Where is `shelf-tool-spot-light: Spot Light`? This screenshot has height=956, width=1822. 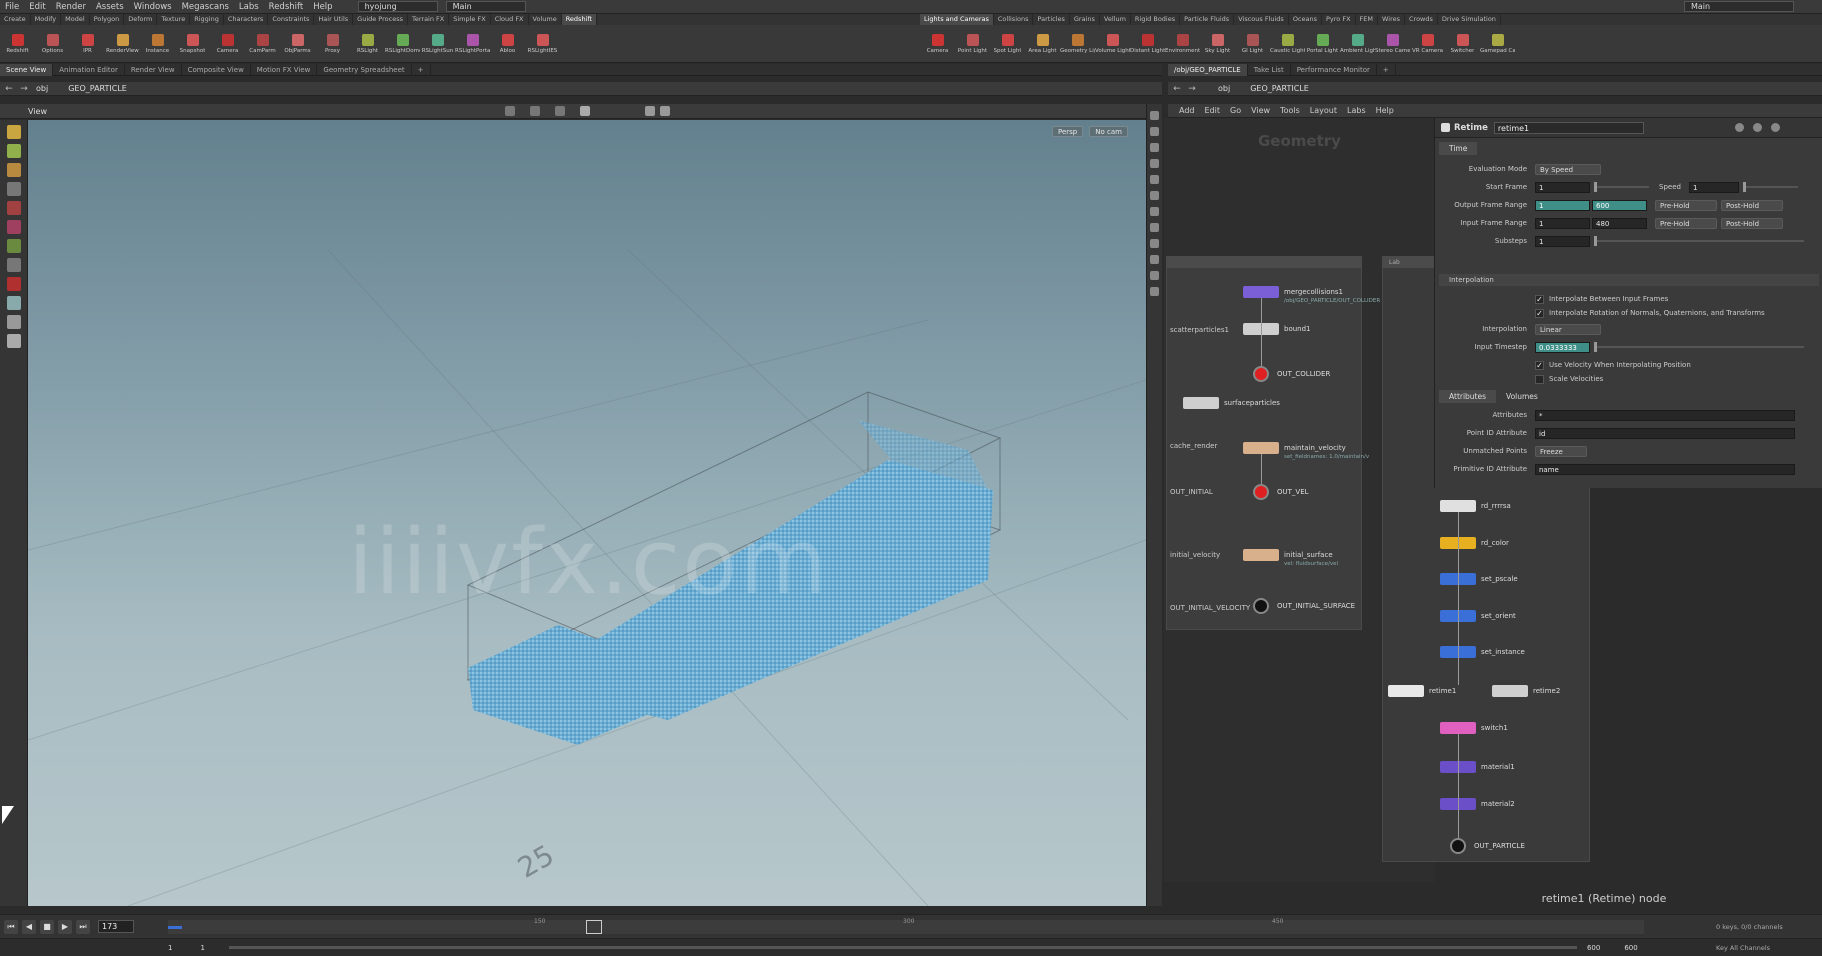 shelf-tool-spot-light: Spot Light is located at coordinates (1007, 44).